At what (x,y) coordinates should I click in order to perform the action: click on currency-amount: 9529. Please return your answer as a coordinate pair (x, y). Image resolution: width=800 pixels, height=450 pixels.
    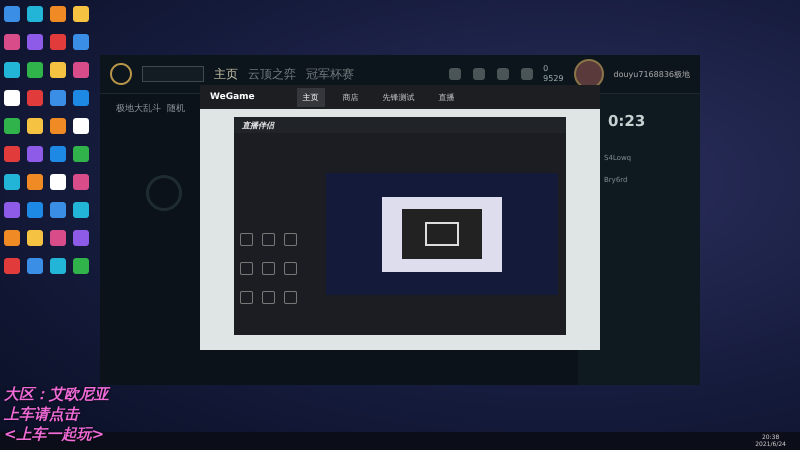
    Looking at the image, I should click on (553, 79).